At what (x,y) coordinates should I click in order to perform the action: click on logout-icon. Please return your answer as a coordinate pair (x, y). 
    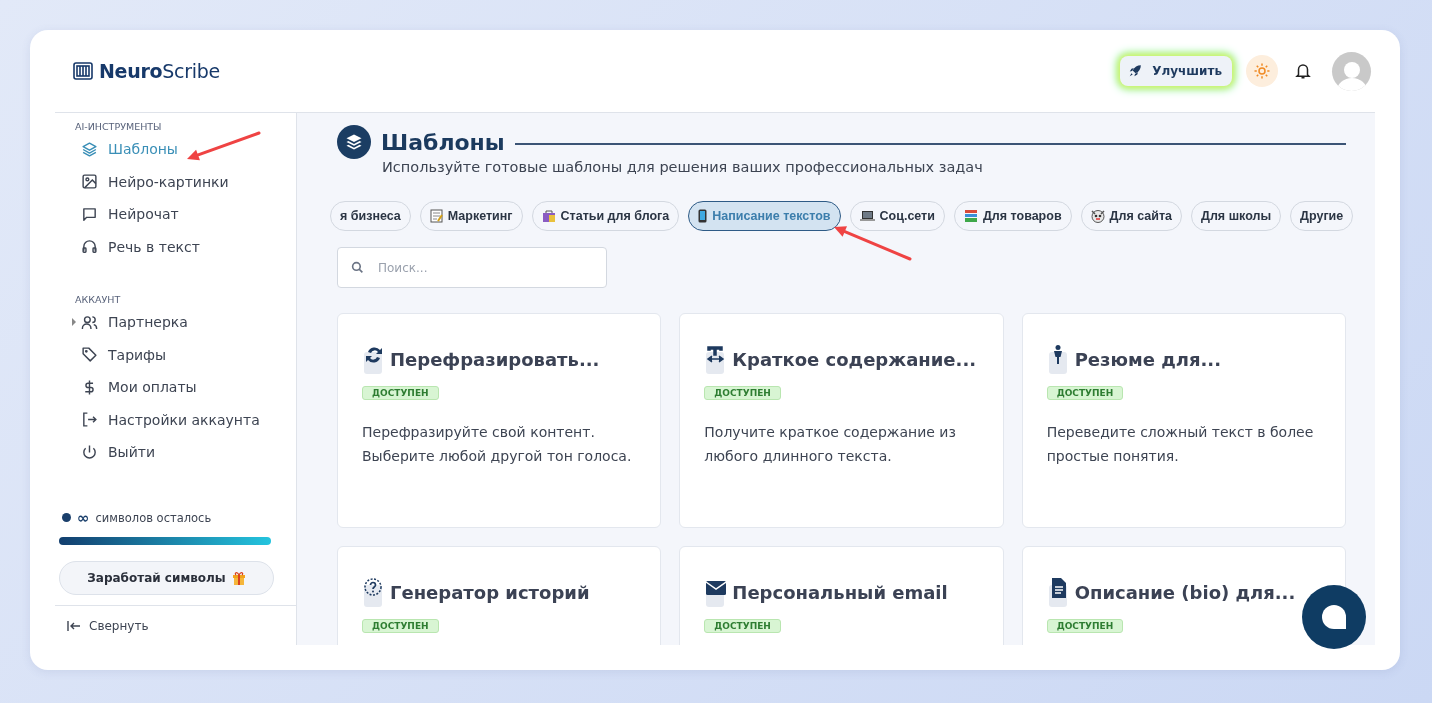
    Looking at the image, I should click on (89, 420).